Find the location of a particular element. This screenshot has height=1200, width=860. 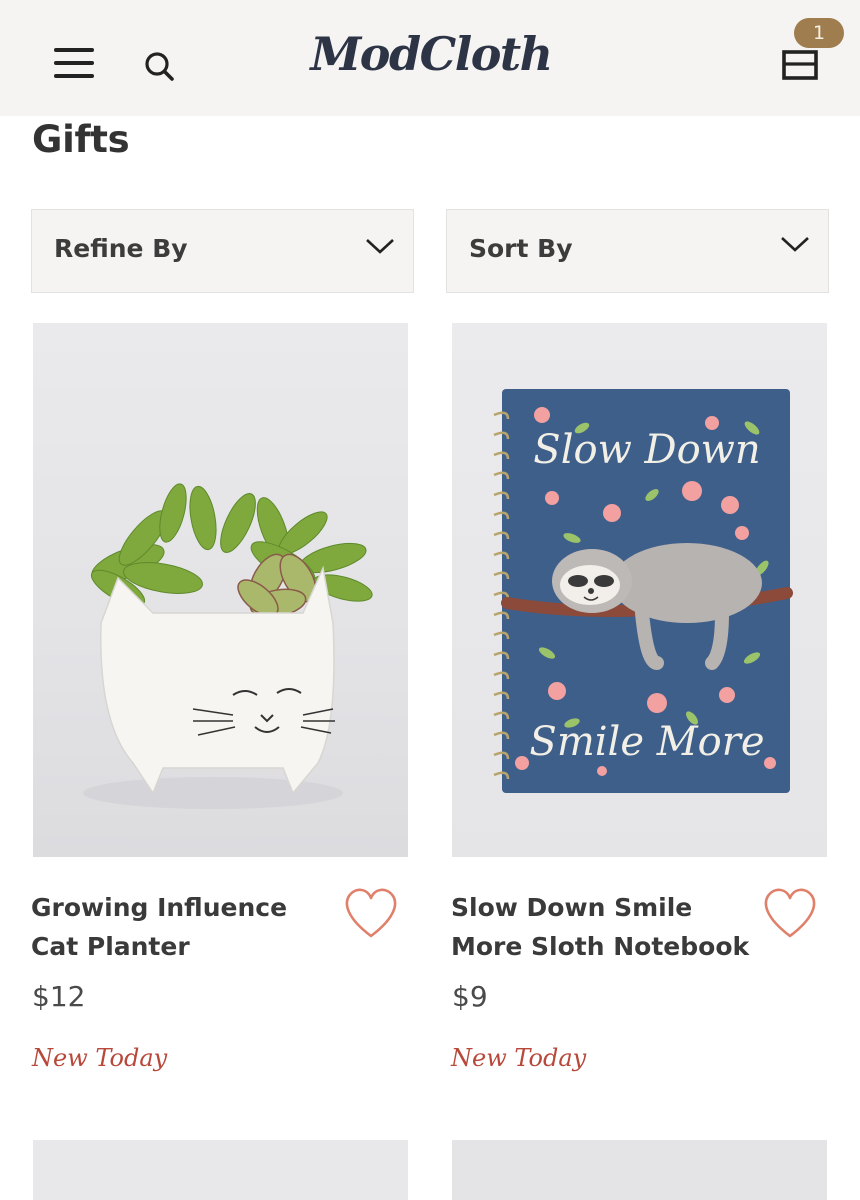

product-price: $12 is located at coordinates (59, 996).